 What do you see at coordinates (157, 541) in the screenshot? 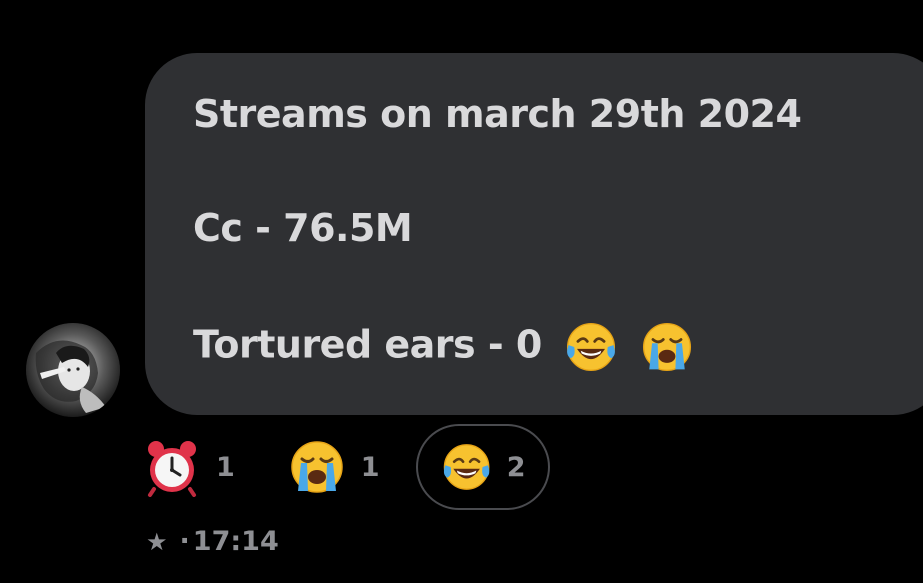
I see `star-icon: ★` at bounding box center [157, 541].